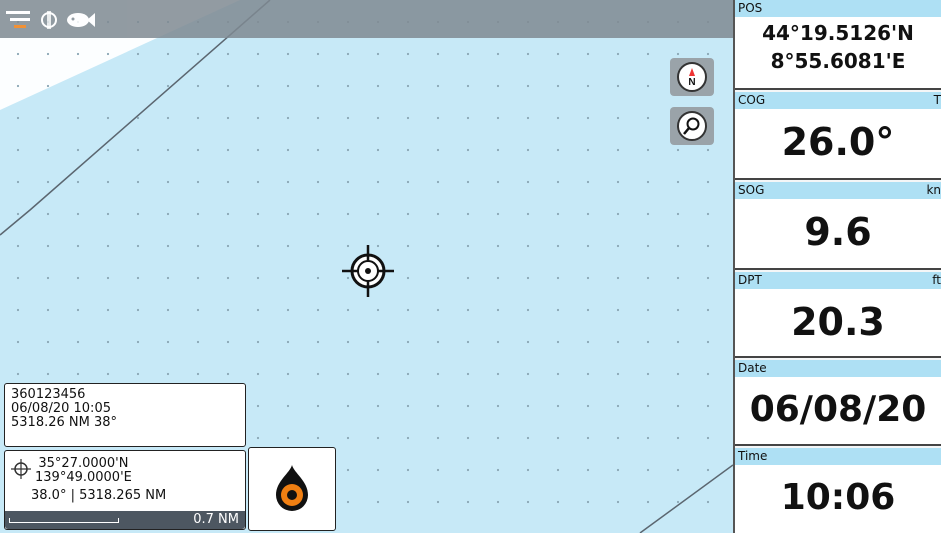 The image size is (941, 533). What do you see at coordinates (81, 20) in the screenshot?
I see `fish-icon` at bounding box center [81, 20].